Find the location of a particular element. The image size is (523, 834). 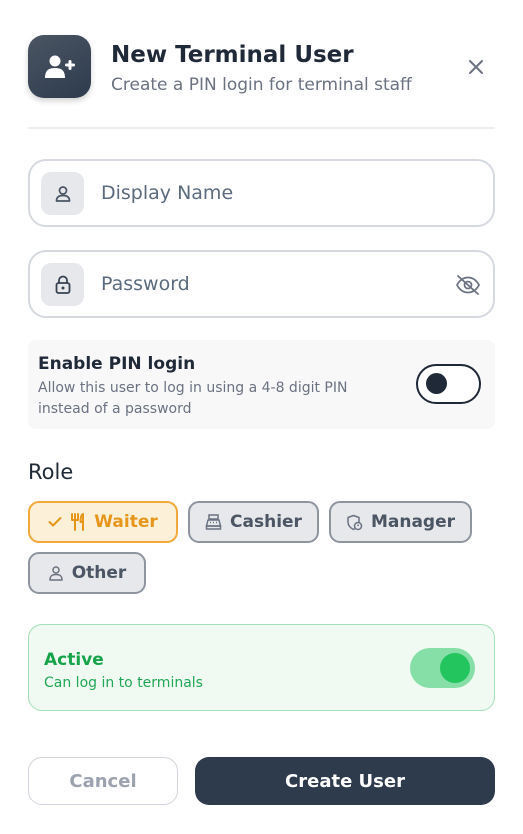

create-user-button: Create User is located at coordinates (345, 781).